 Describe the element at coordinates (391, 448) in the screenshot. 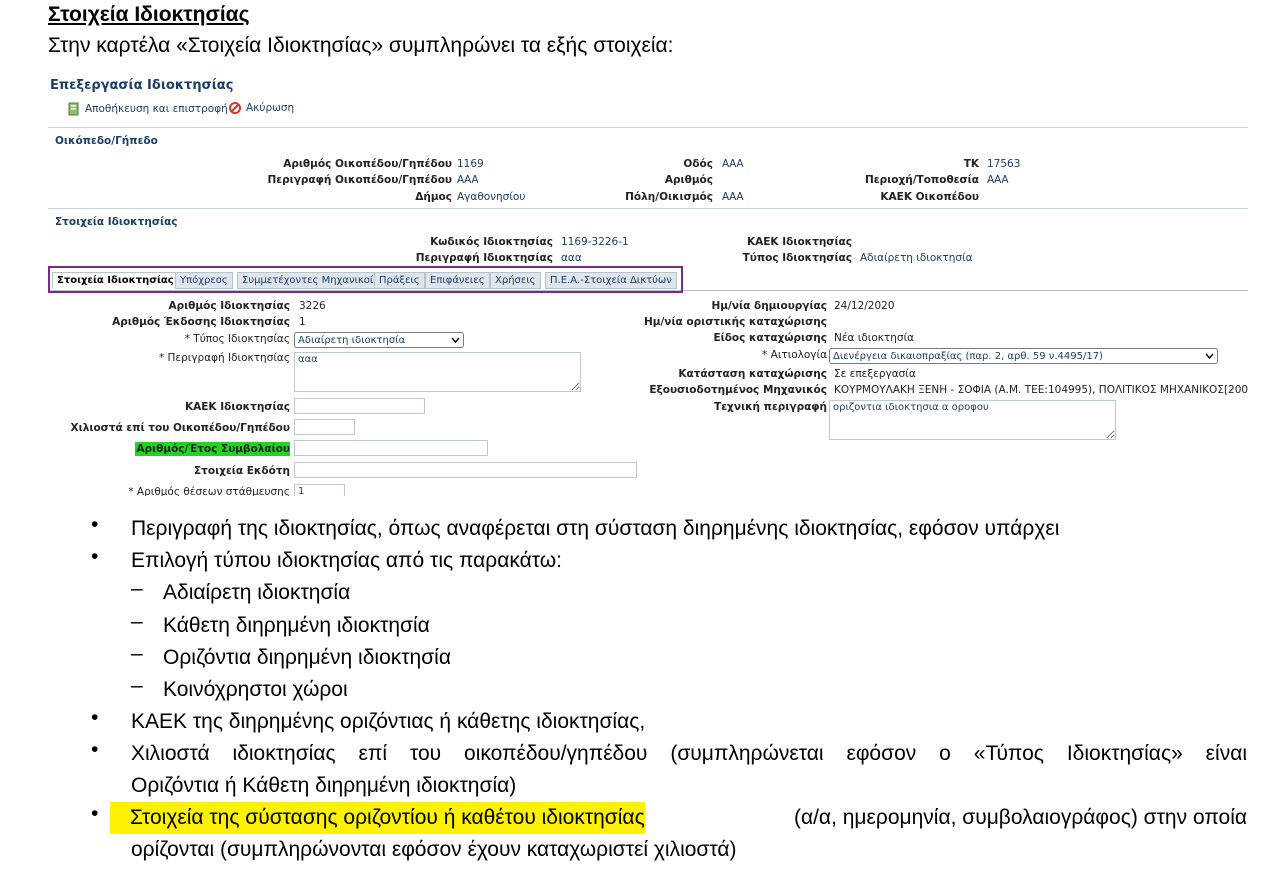

I see `contract-number-input` at that location.